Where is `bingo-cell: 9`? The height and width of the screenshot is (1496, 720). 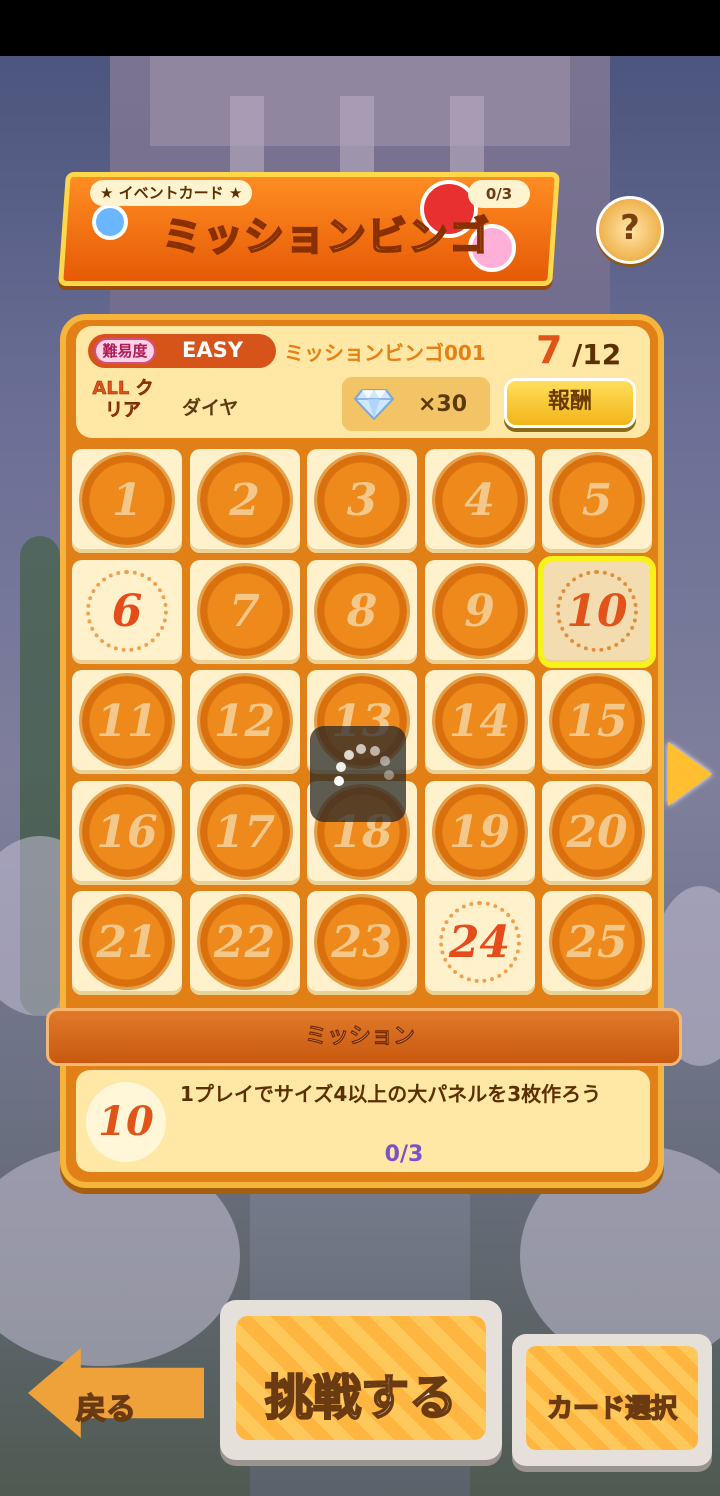
bingo-cell: 9 is located at coordinates (479, 611).